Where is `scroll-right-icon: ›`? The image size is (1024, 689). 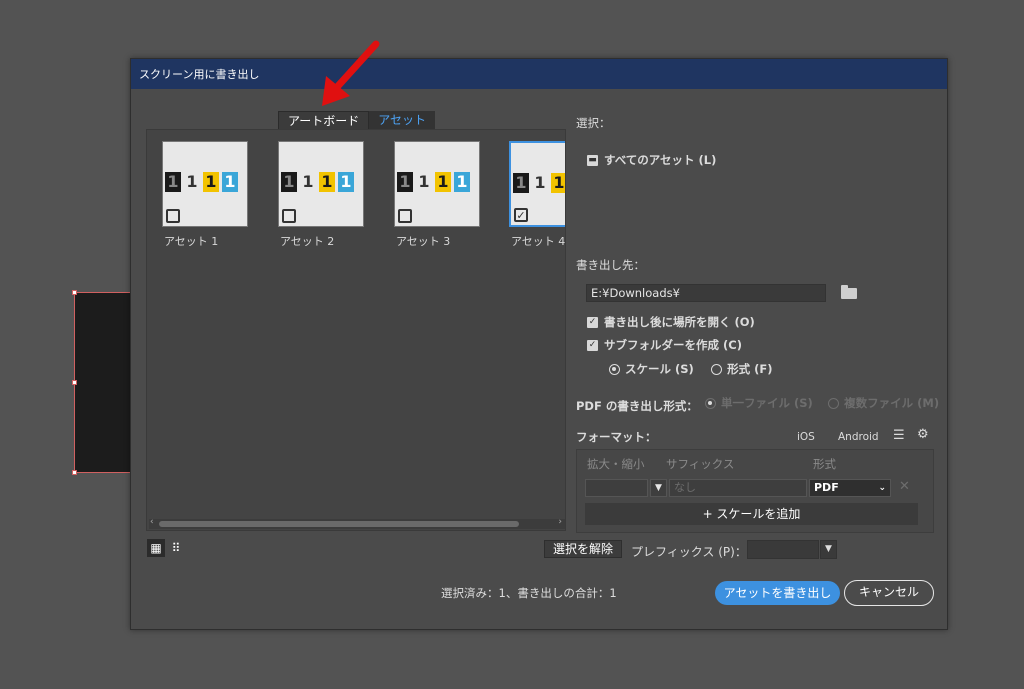
scroll-right-icon: › is located at coordinates (560, 522).